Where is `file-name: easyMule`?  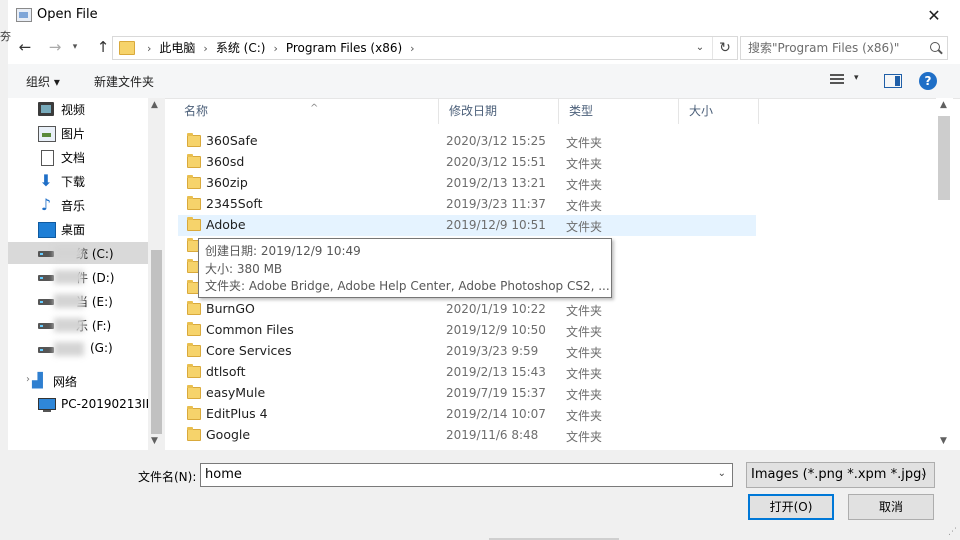
file-name: easyMule is located at coordinates (236, 392).